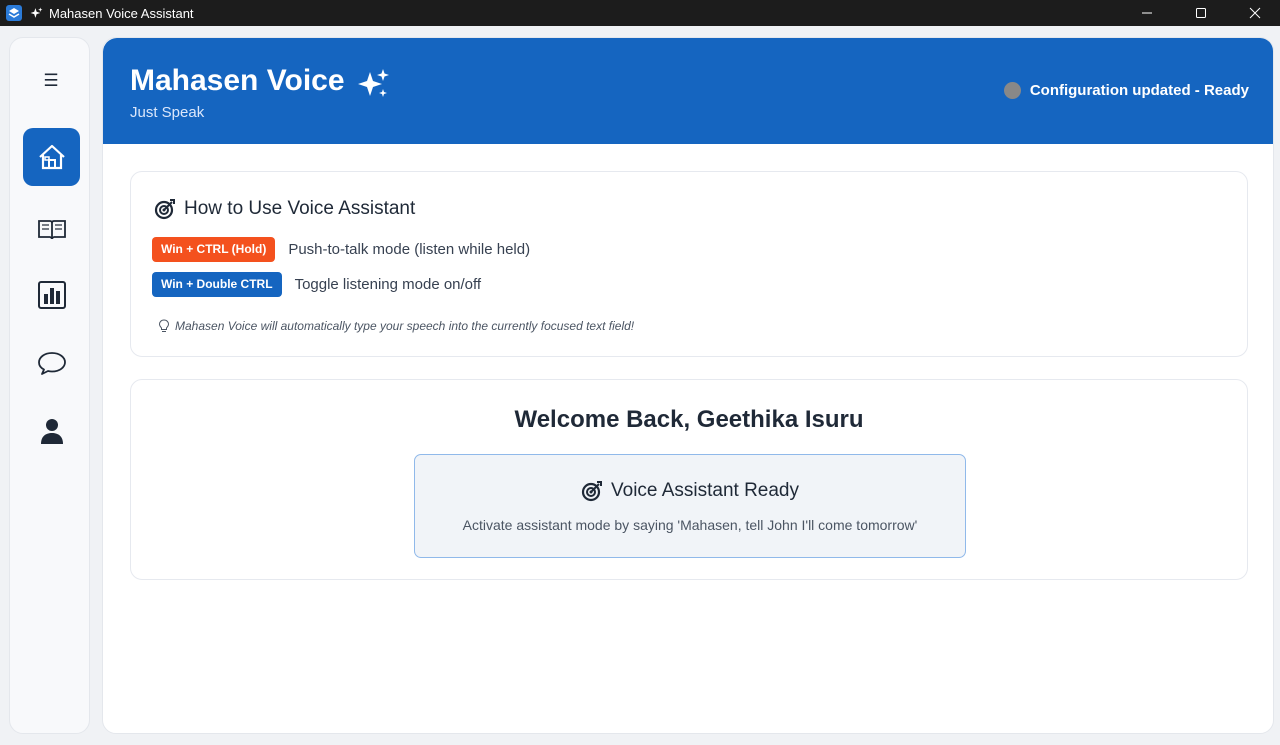 This screenshot has width=1280, height=745. I want to click on maximize-icon, so click(1201, 13).